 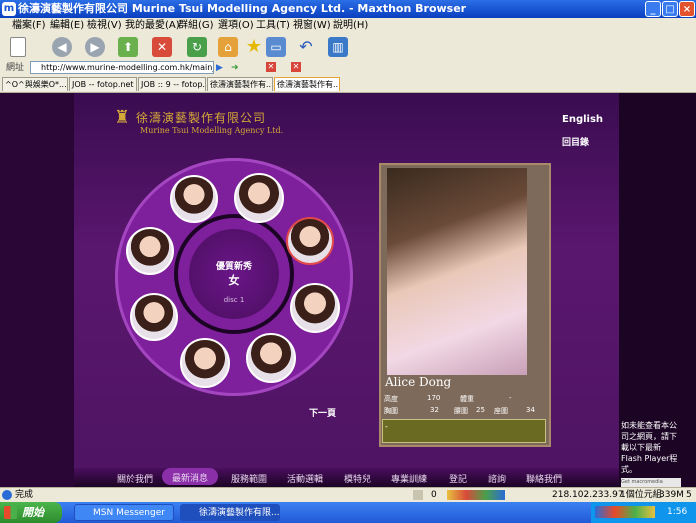 I want to click on next-page-link: 下一頁, so click(x=322, y=412).